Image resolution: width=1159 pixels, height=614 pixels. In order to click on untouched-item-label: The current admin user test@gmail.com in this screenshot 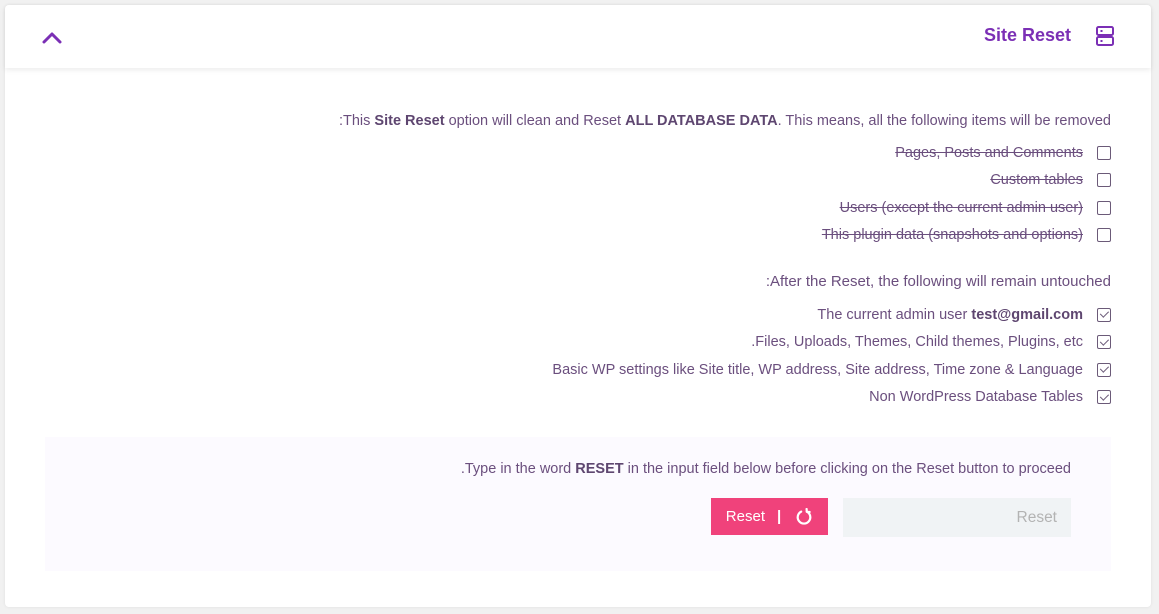, I will do `click(950, 314)`.